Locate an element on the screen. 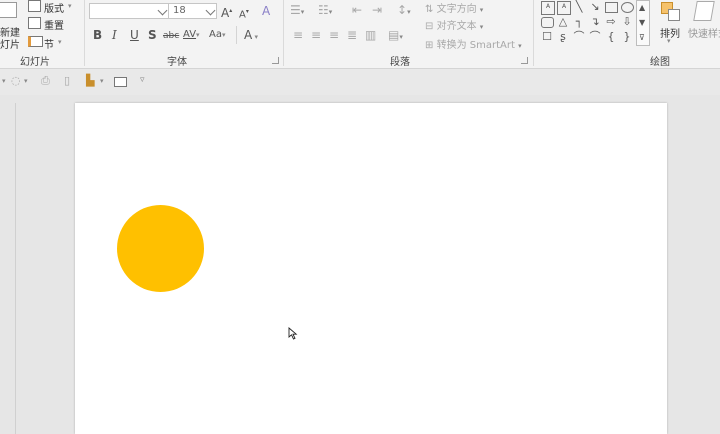 The image size is (720, 434). underline-button: U is located at coordinates (134, 35).